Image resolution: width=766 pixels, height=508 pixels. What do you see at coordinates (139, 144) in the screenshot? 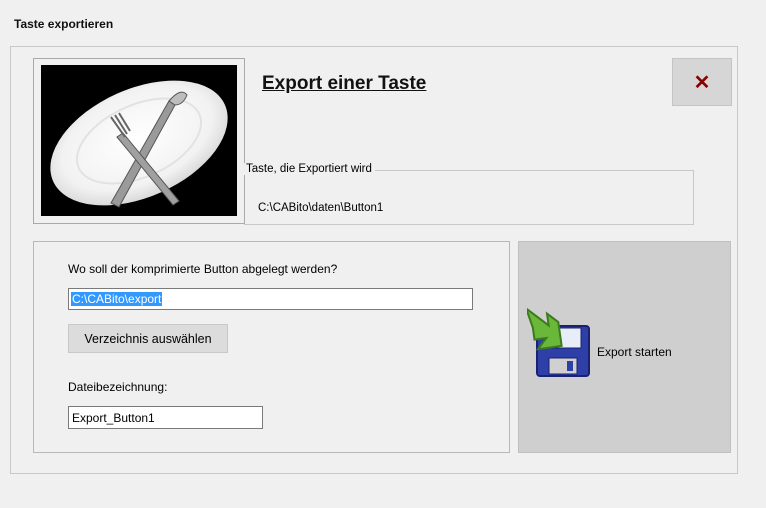
I see `plate-cutlery-icon` at bounding box center [139, 144].